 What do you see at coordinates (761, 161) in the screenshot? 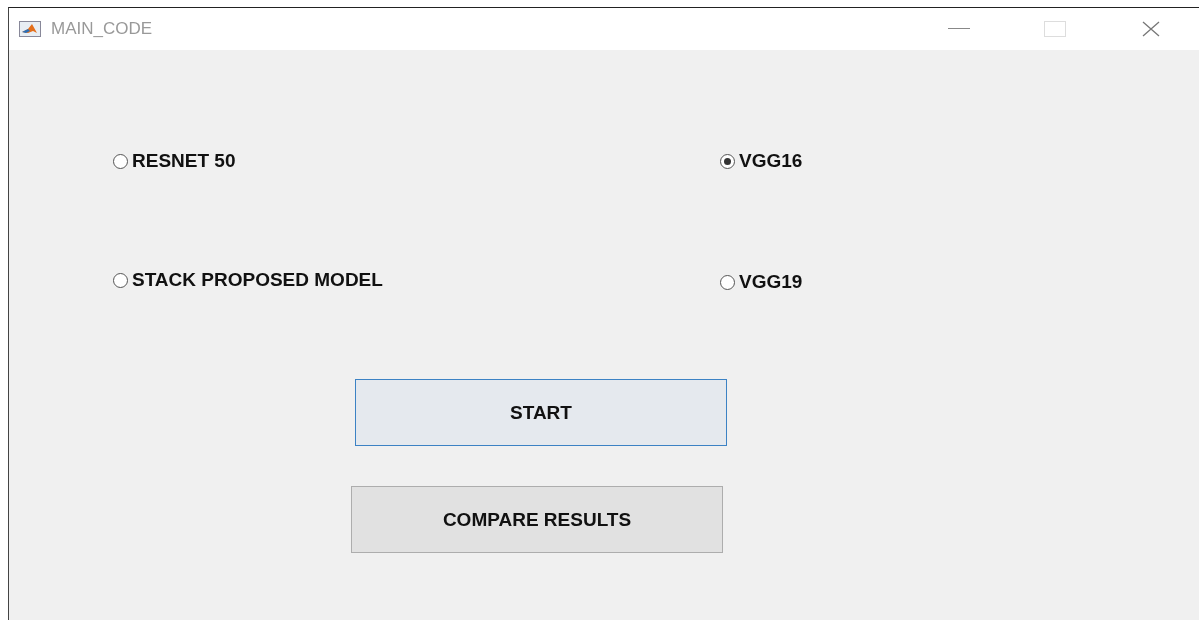
I see `radio-option: VGG16` at bounding box center [761, 161].